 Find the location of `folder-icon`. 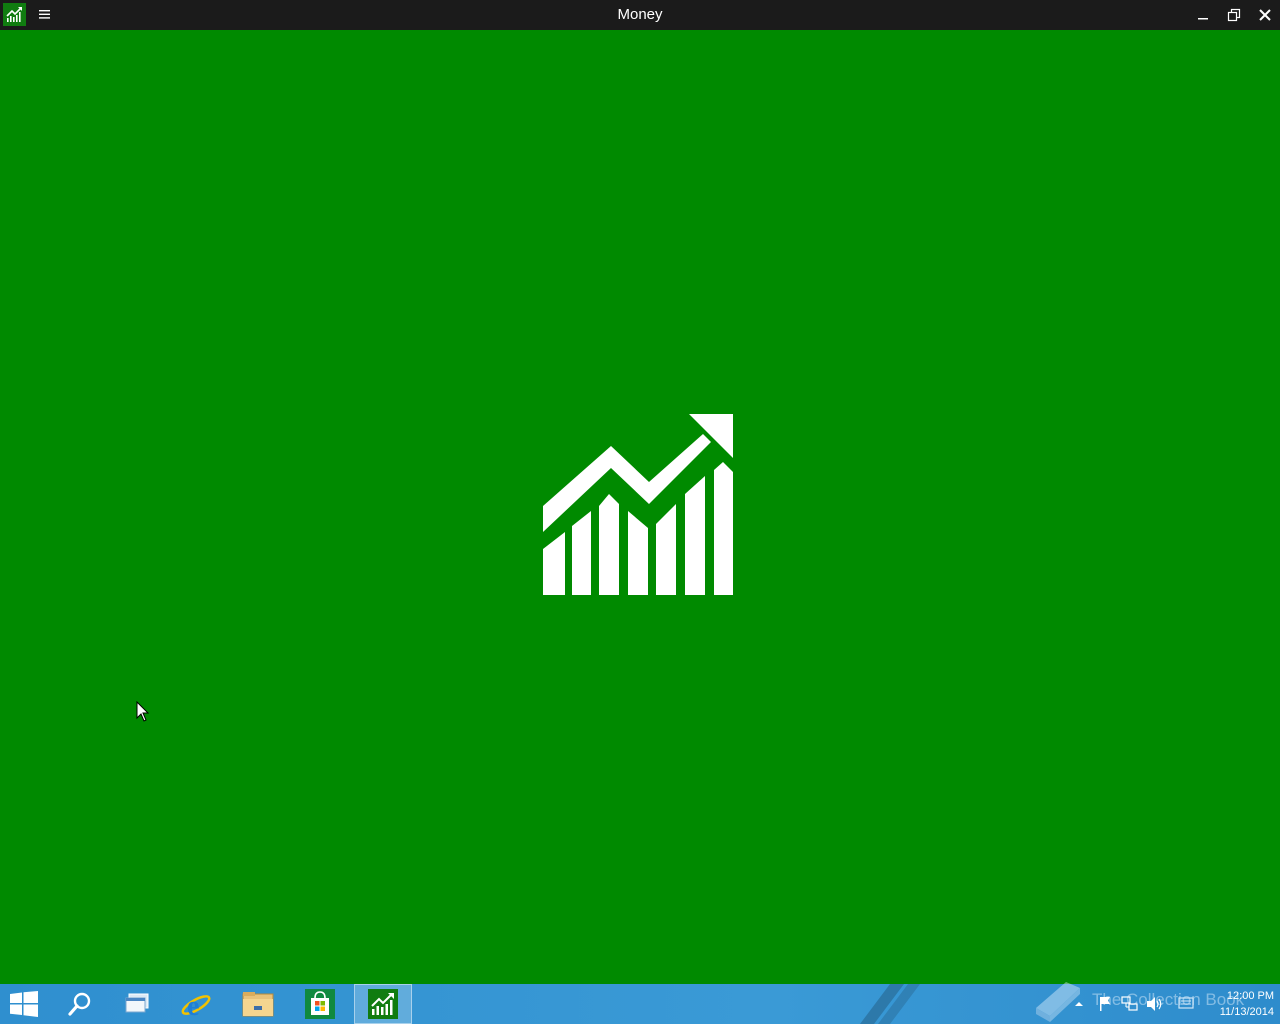

folder-icon is located at coordinates (258, 1004).